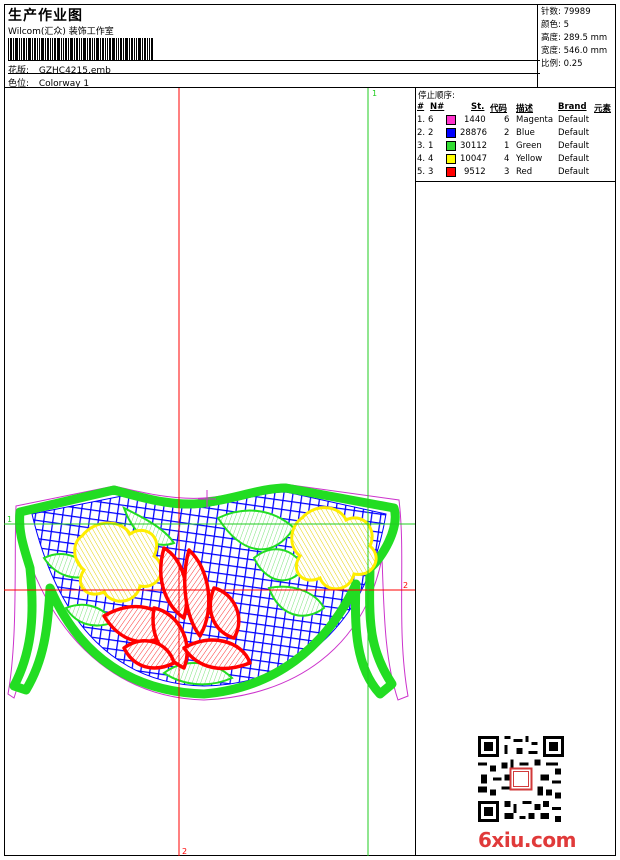 The width and height of the screenshot is (620, 860). What do you see at coordinates (45, 16) in the screenshot?
I see `page-title: 生产作业图` at bounding box center [45, 16].